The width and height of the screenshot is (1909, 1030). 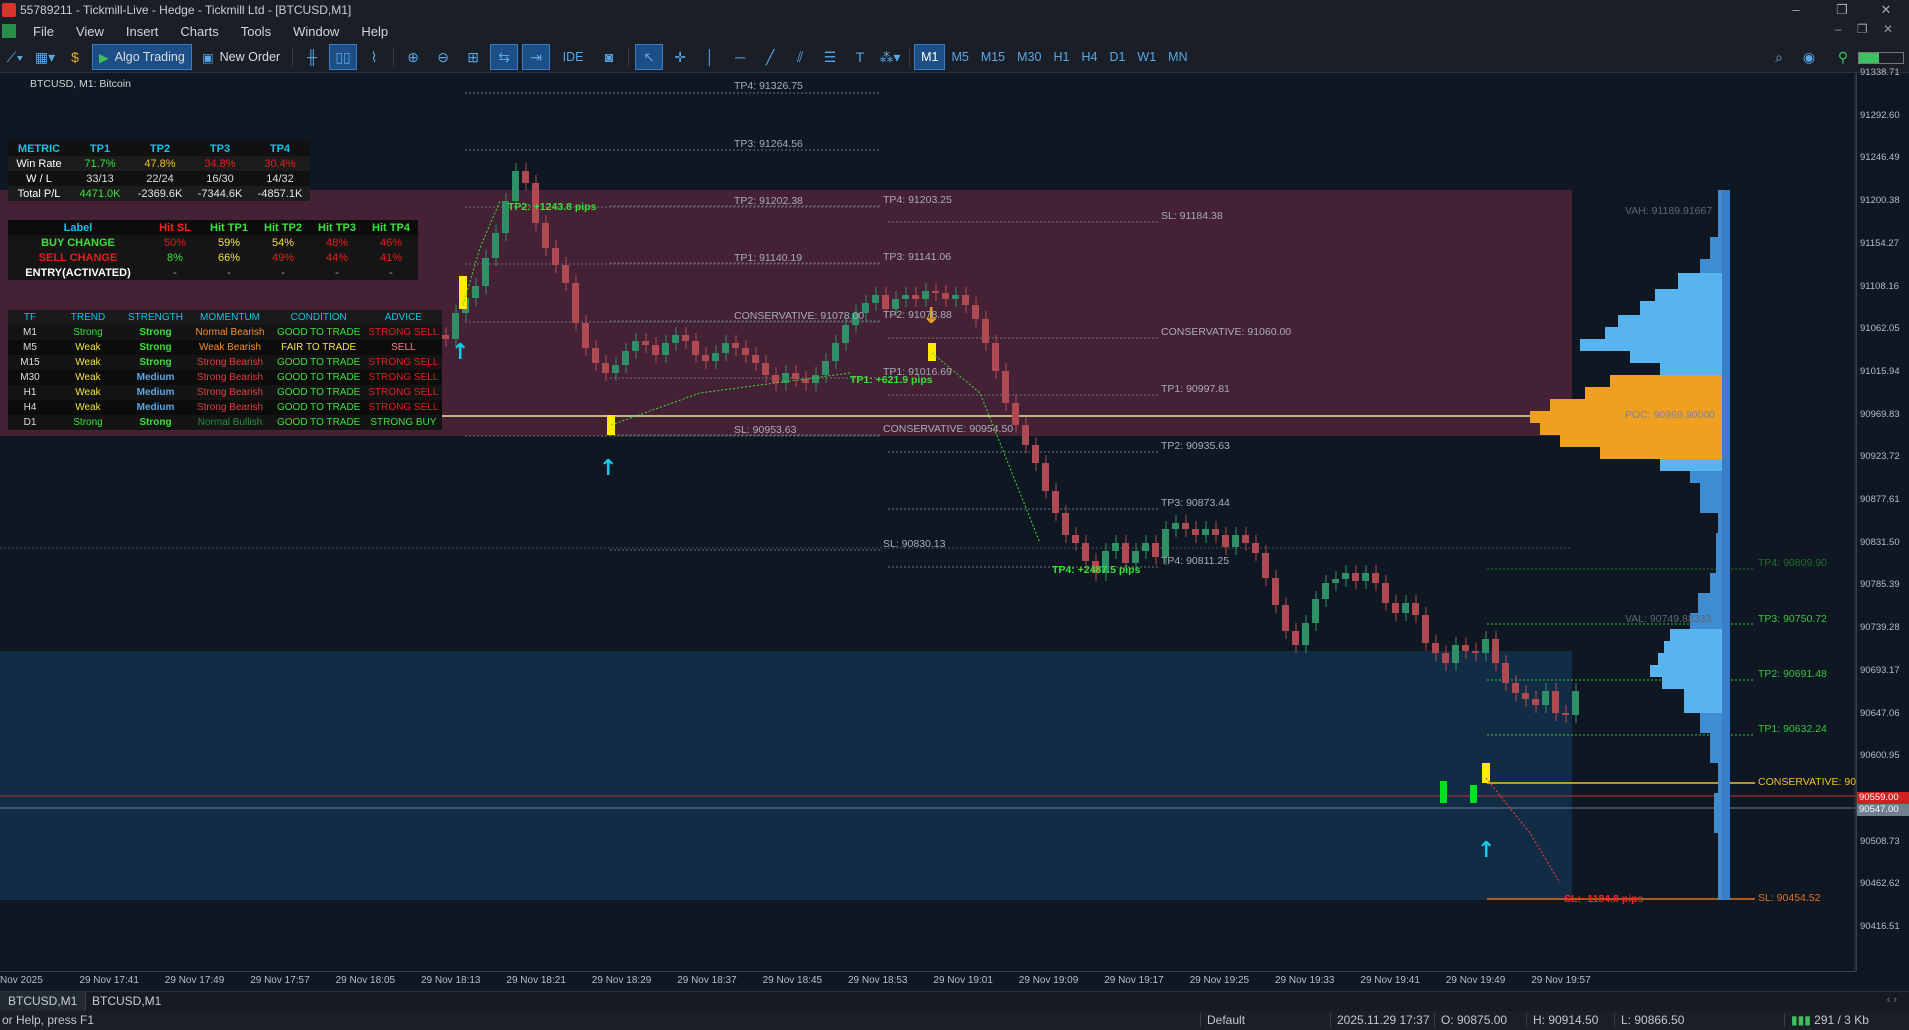 What do you see at coordinates (90, 31) in the screenshot?
I see `menu-view: View` at bounding box center [90, 31].